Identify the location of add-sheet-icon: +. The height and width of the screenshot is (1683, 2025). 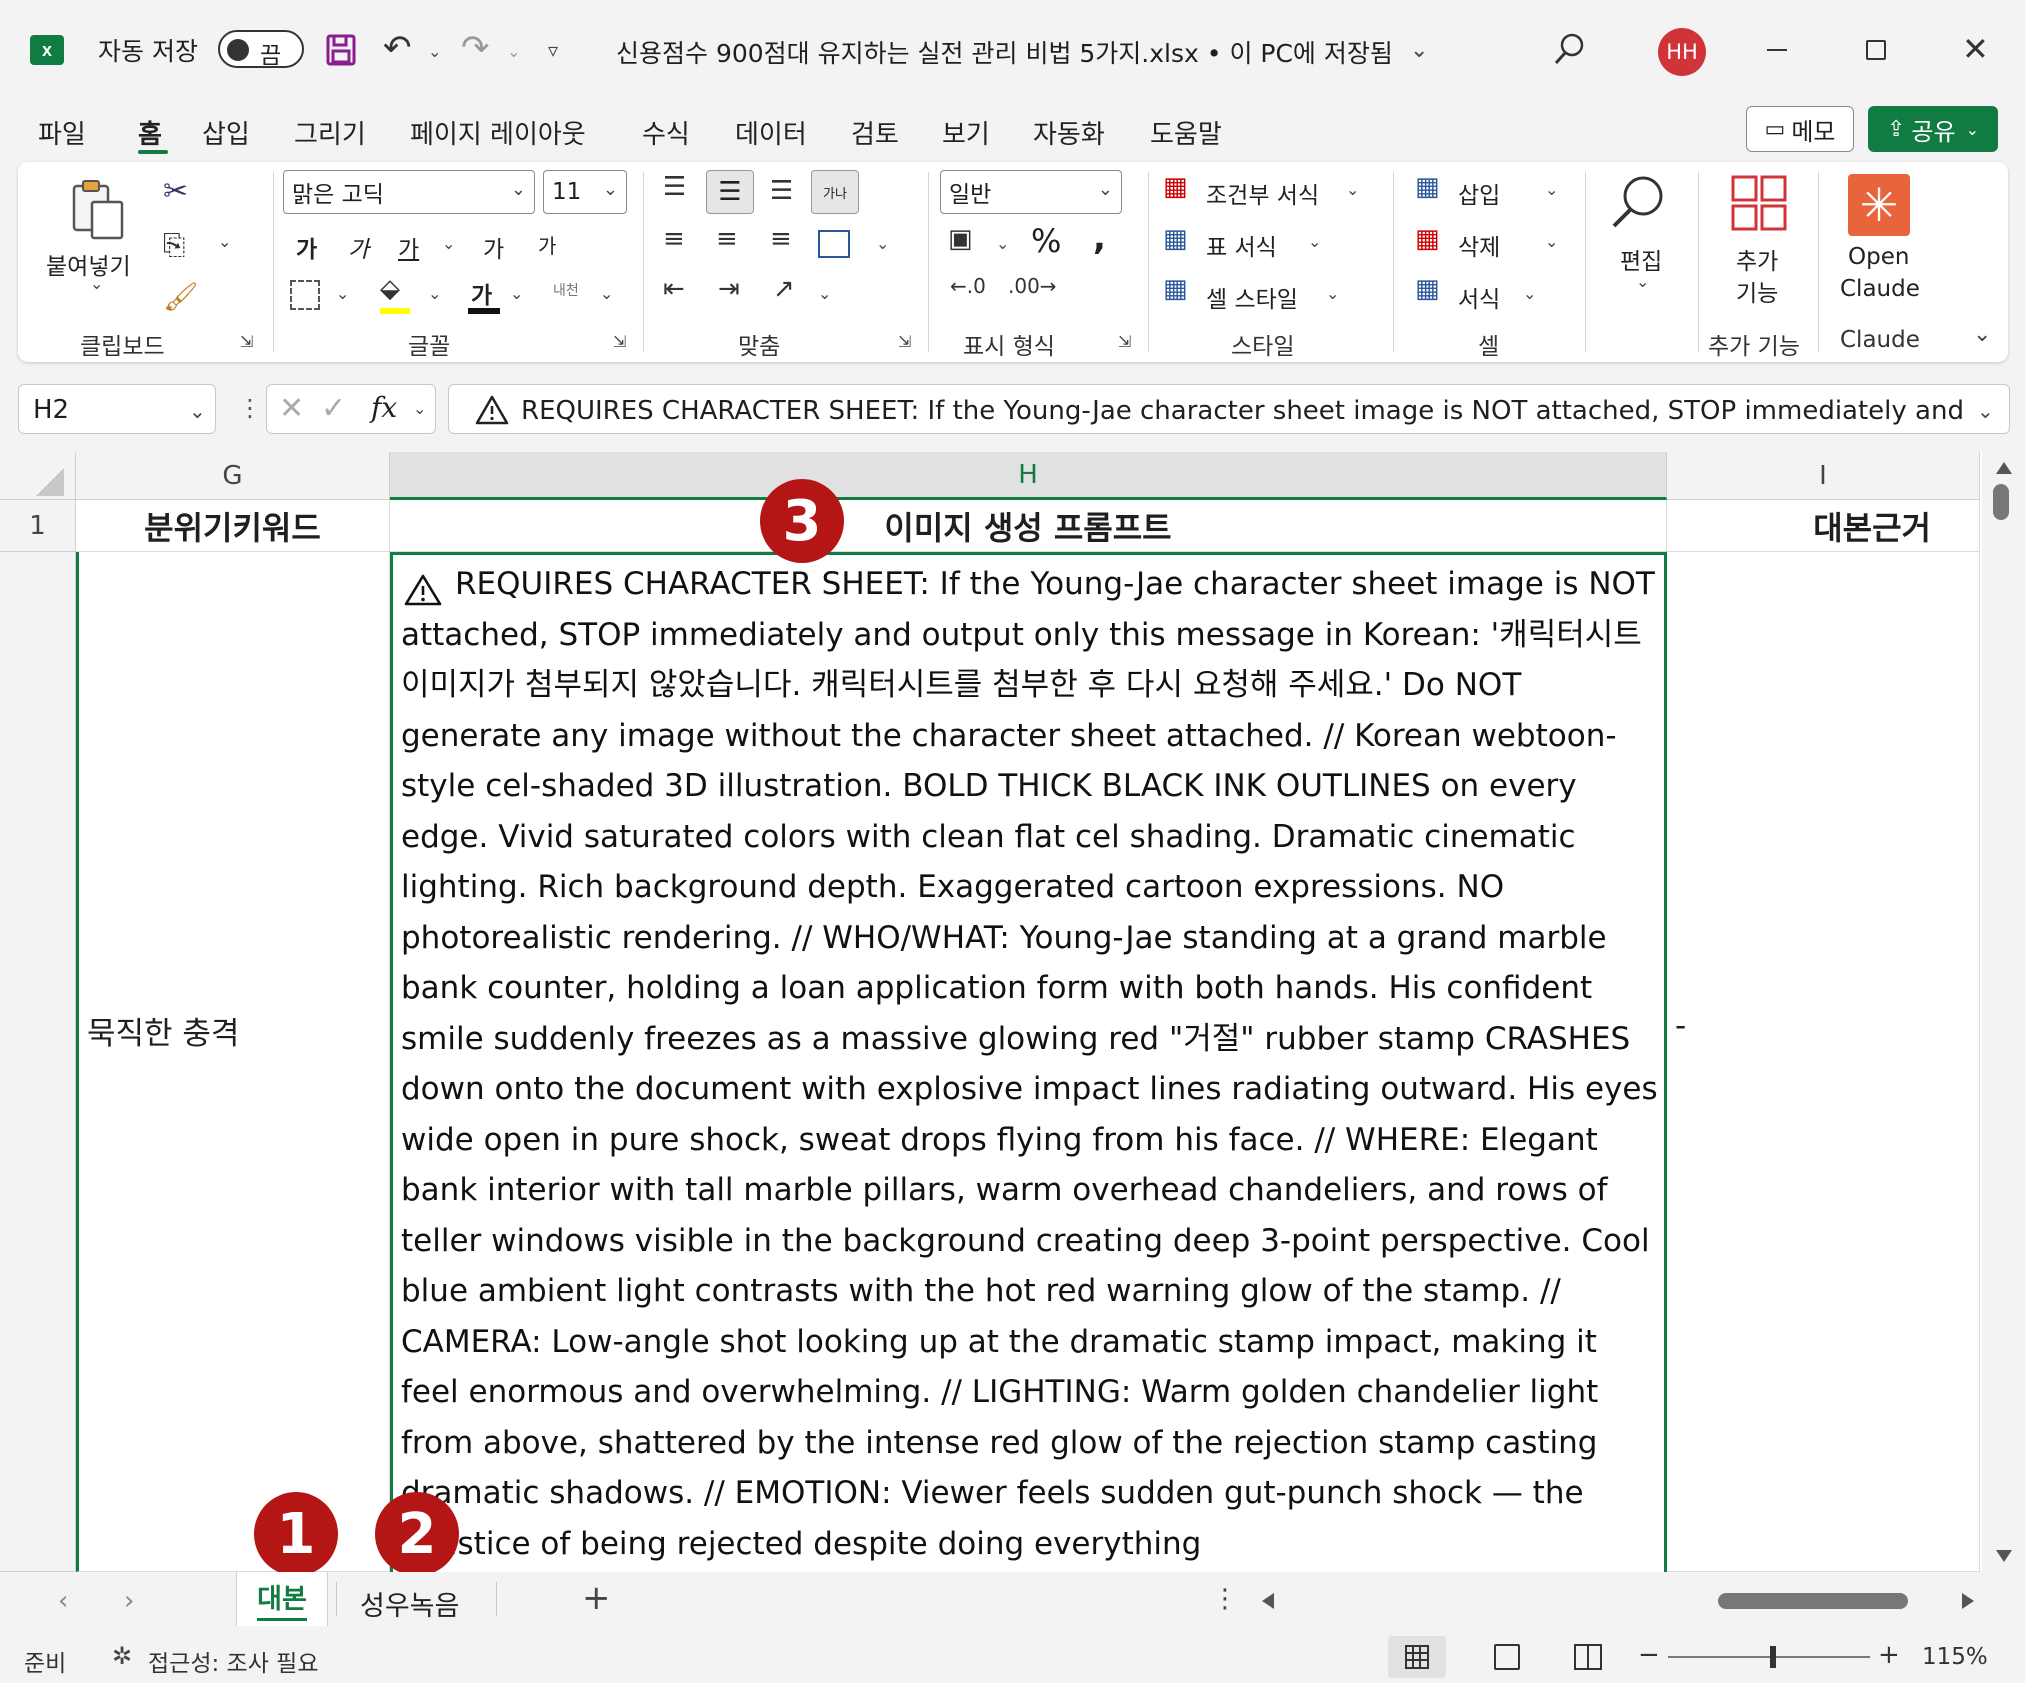
(596, 1598).